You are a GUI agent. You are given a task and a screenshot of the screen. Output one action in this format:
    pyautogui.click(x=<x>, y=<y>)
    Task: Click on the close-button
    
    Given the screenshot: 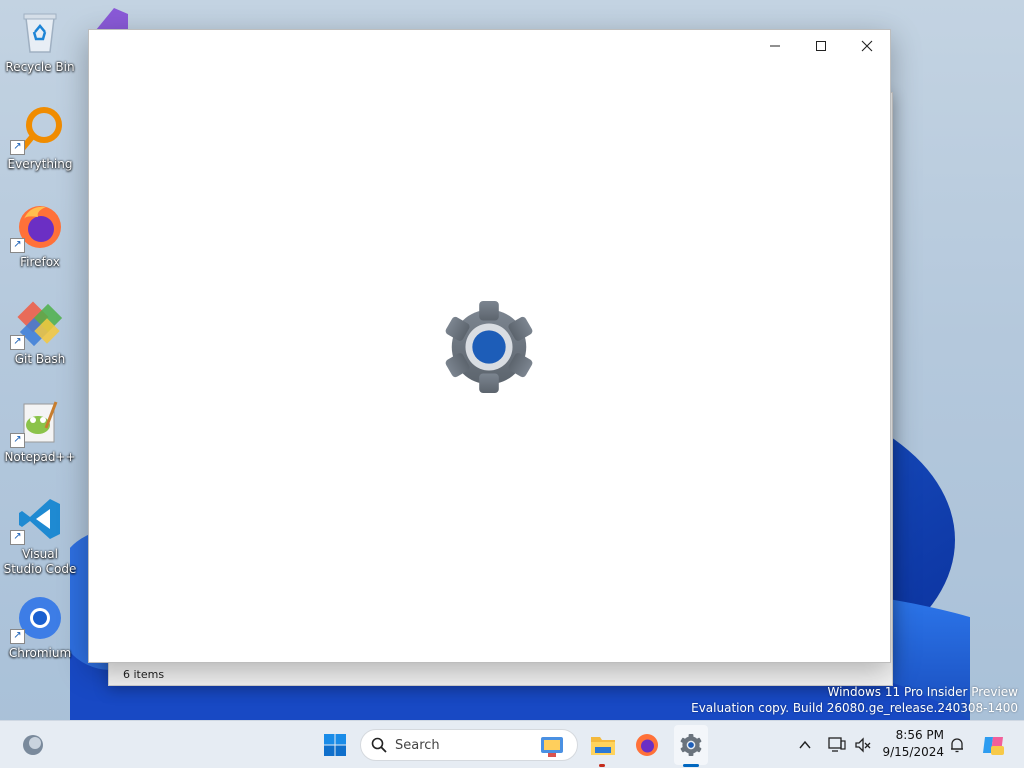 What is the action you would take?
    pyautogui.click(x=867, y=46)
    